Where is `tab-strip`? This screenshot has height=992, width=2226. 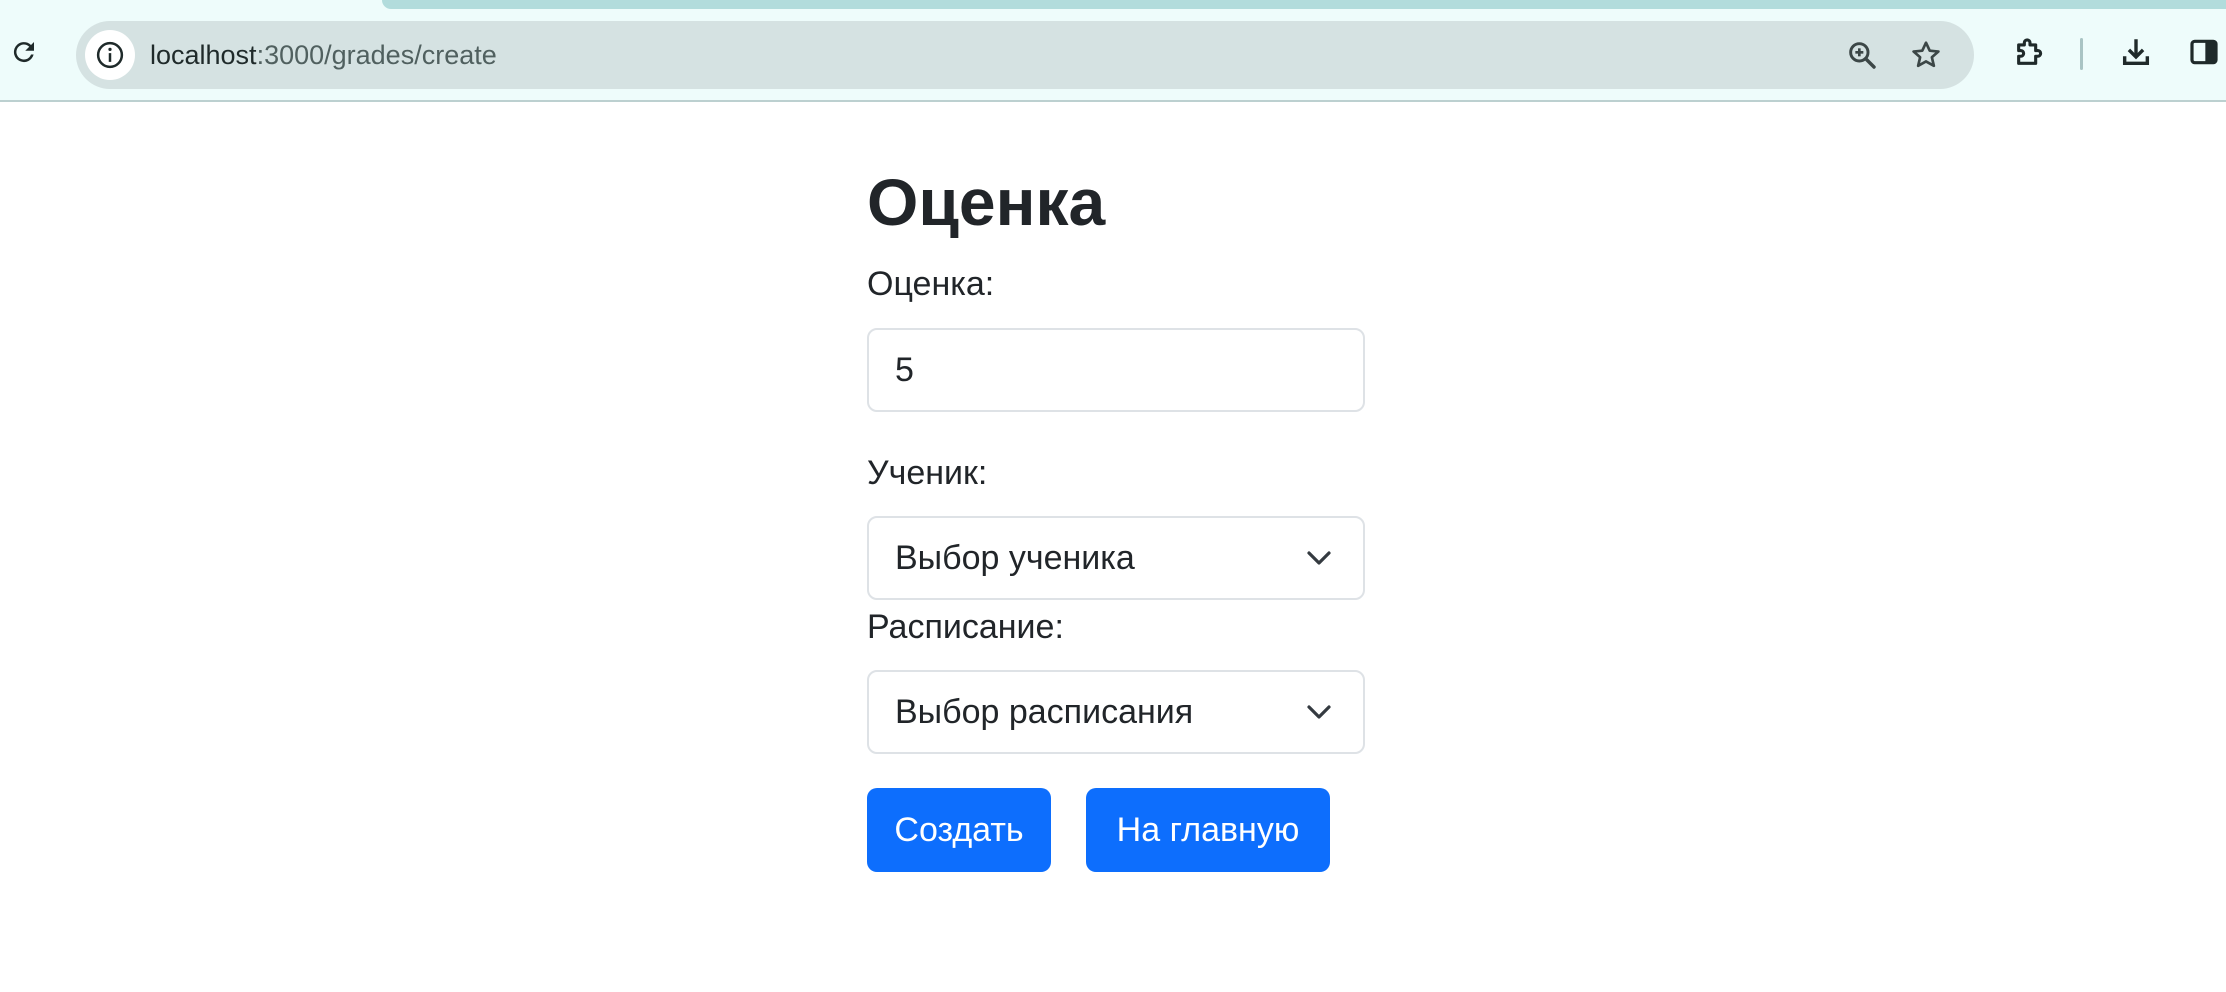
tab-strip is located at coordinates (1304, 4).